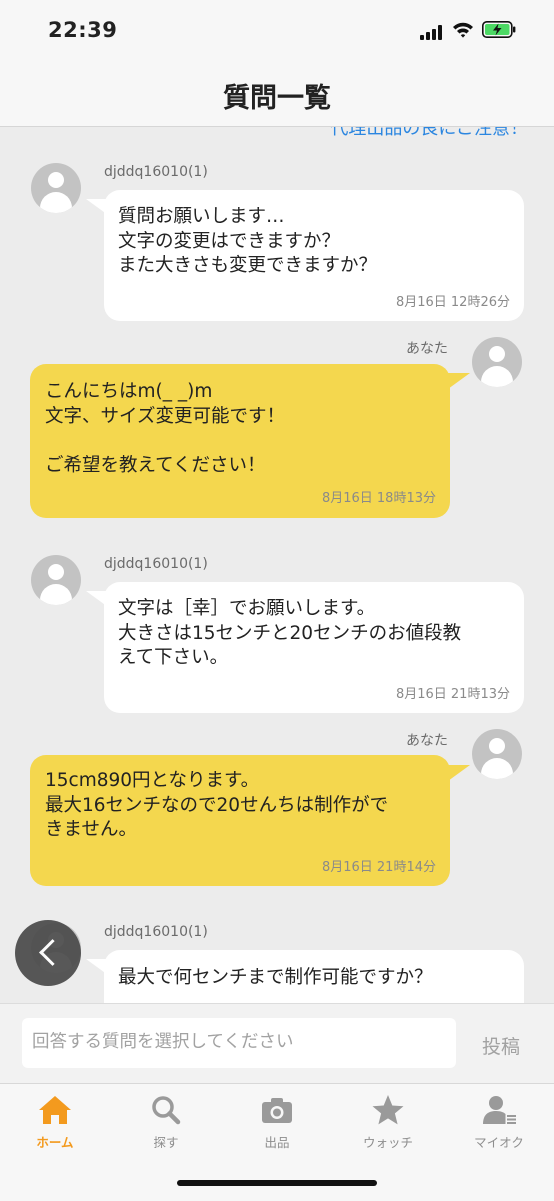 This screenshot has width=554, height=1201. I want to click on search-icon, so click(166, 1110).